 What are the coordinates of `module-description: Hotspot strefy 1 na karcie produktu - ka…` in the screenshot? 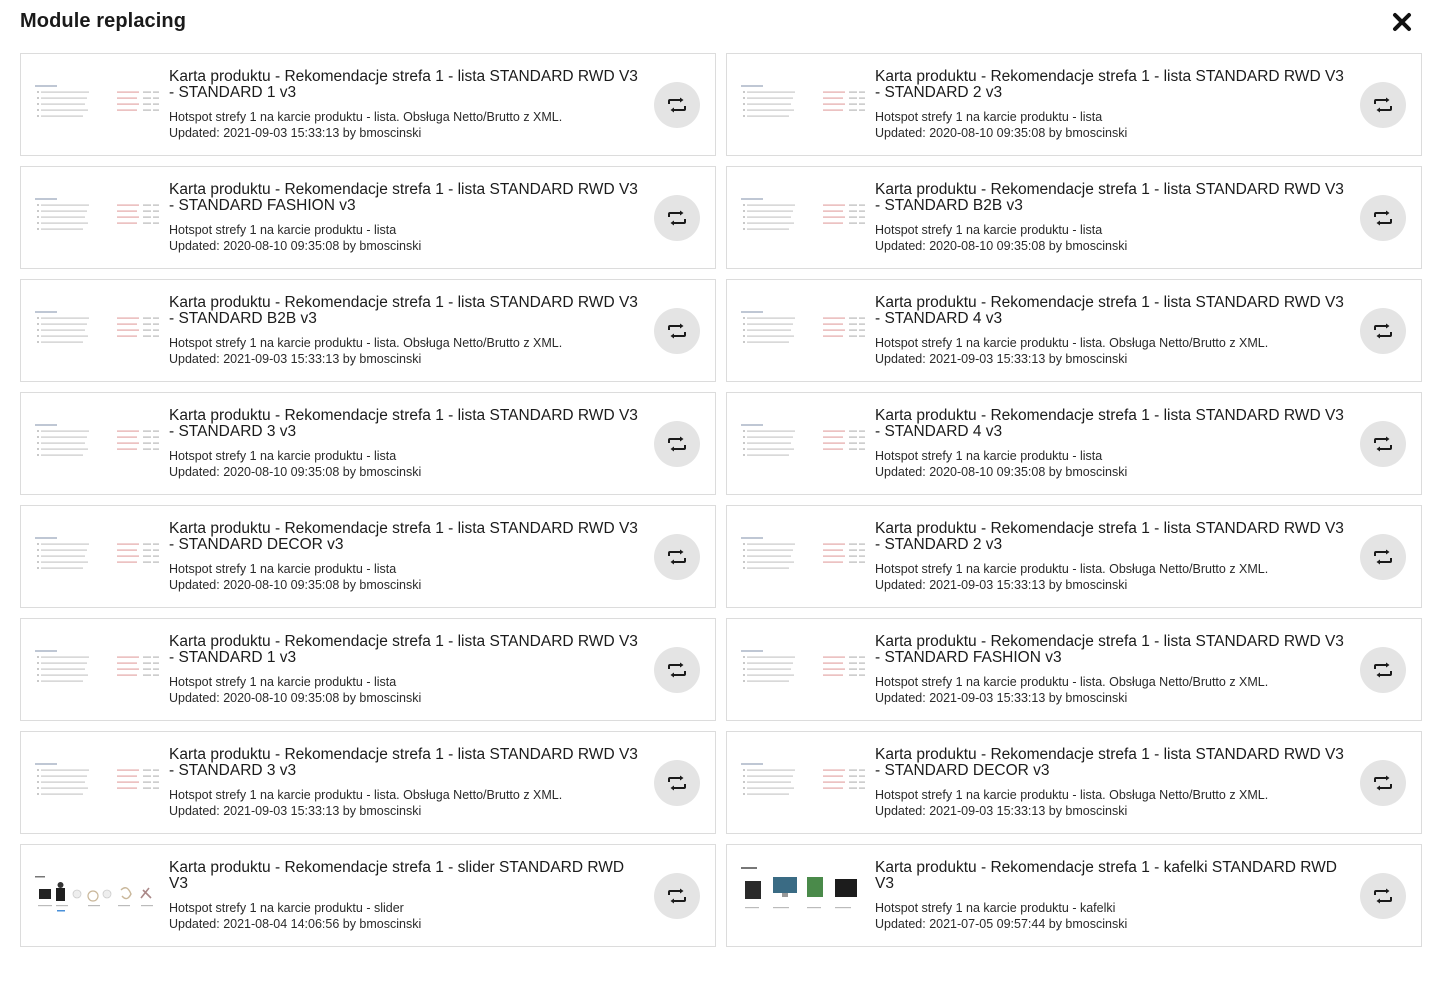 It's located at (995, 908).